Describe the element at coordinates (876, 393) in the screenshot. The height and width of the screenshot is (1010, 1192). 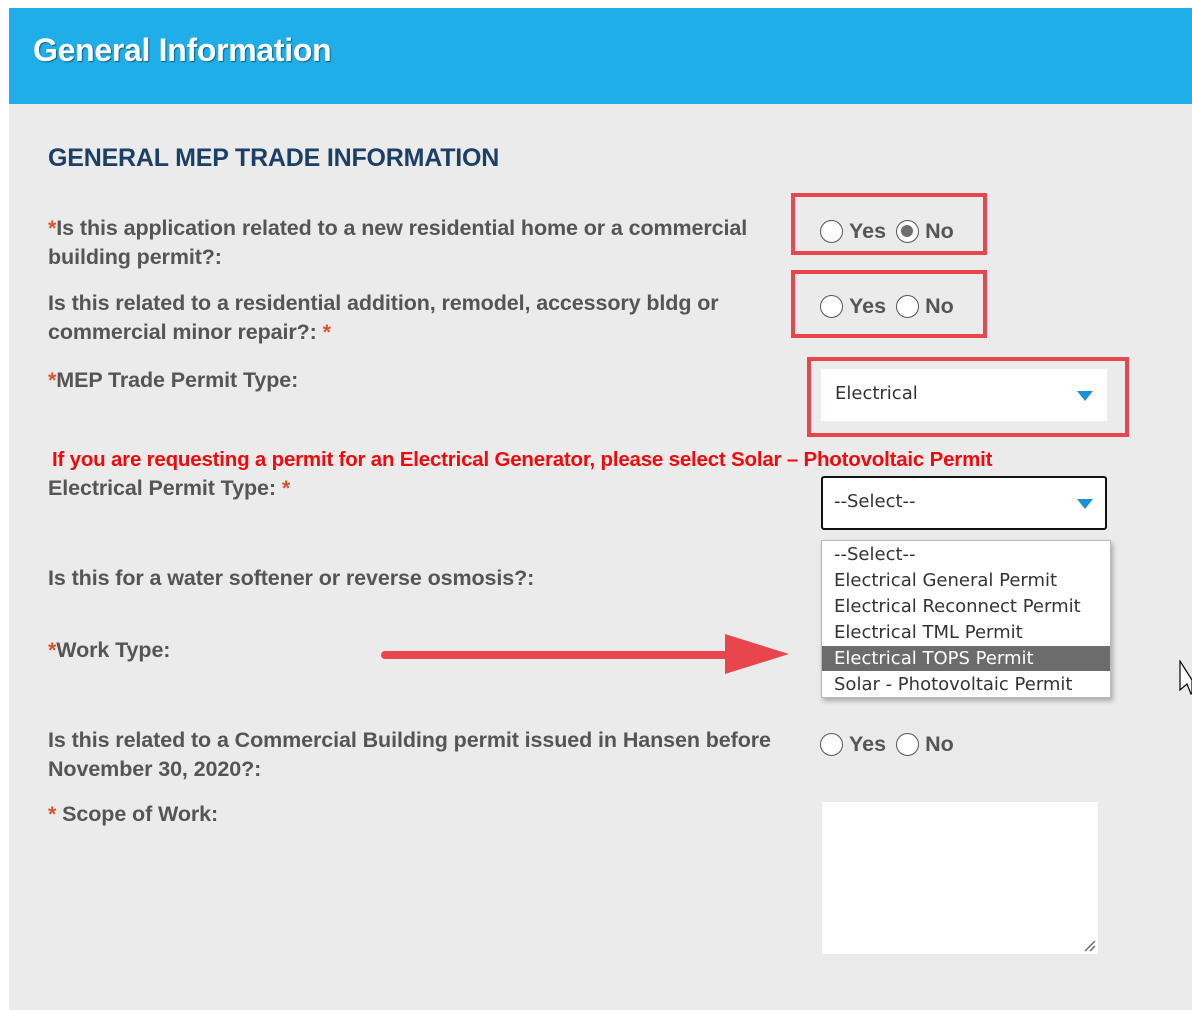
I see `mep-type-value: Electrical` at that location.